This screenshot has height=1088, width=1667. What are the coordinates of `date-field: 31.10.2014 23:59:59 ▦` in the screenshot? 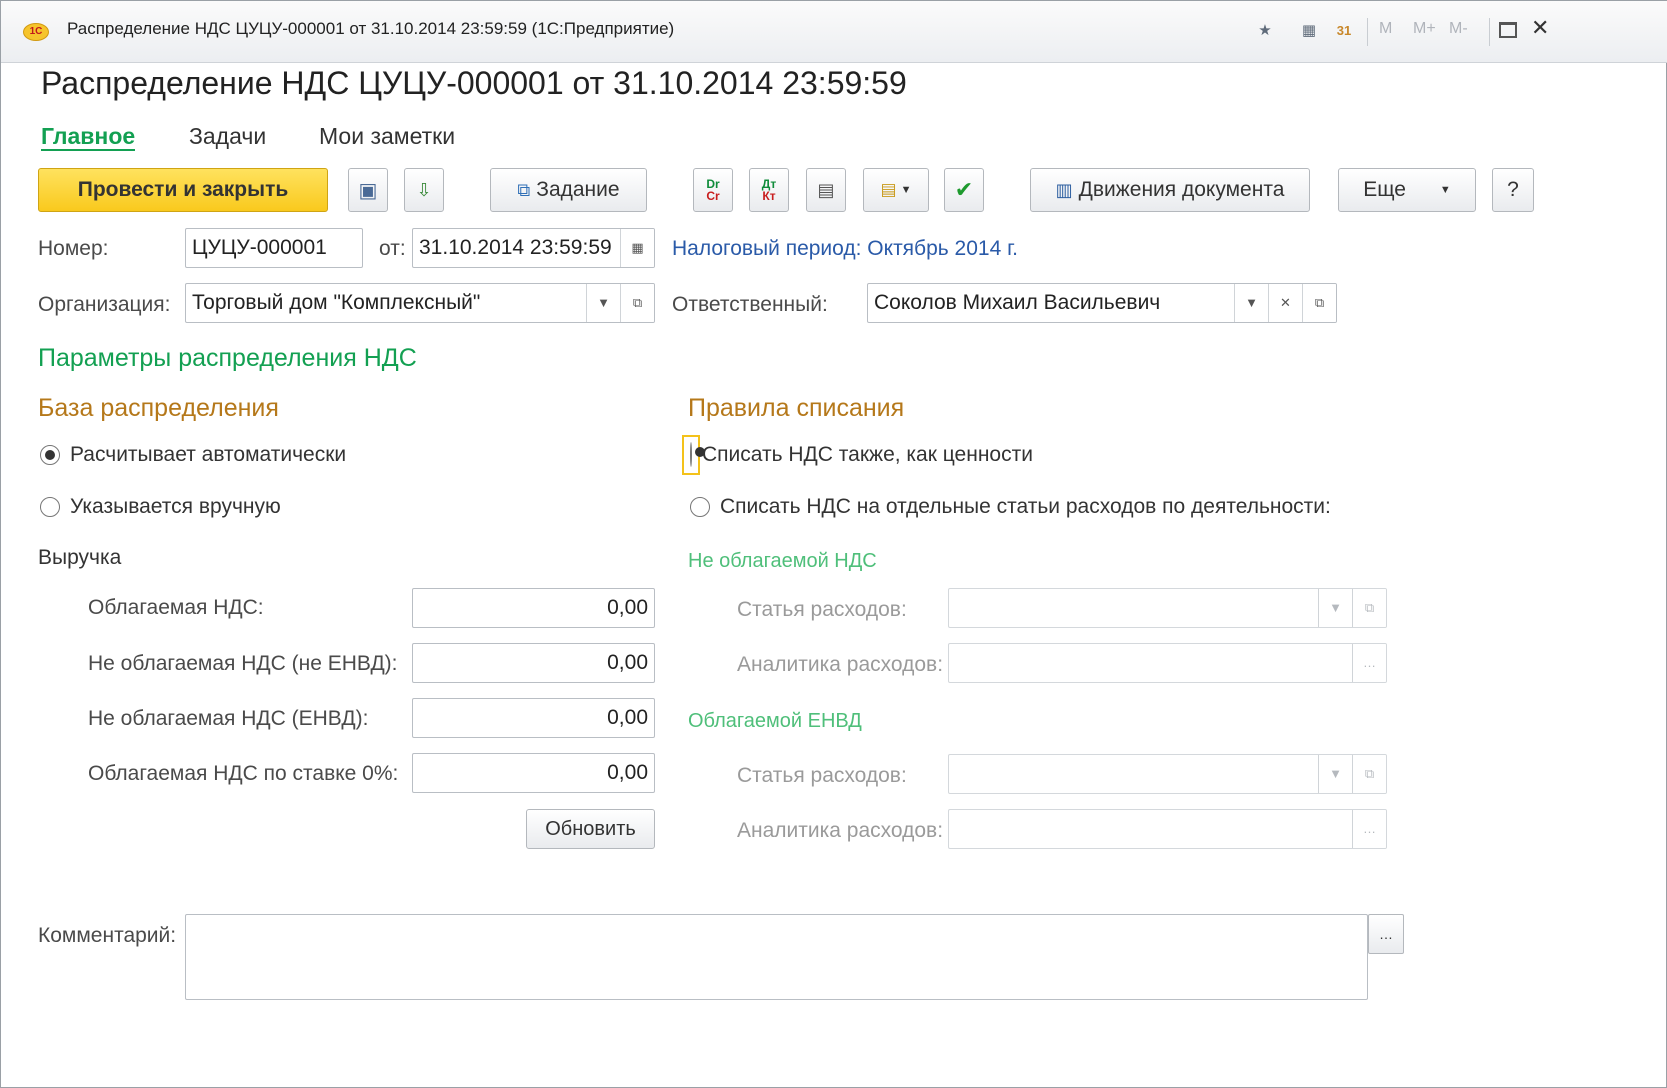 It's located at (533, 248).